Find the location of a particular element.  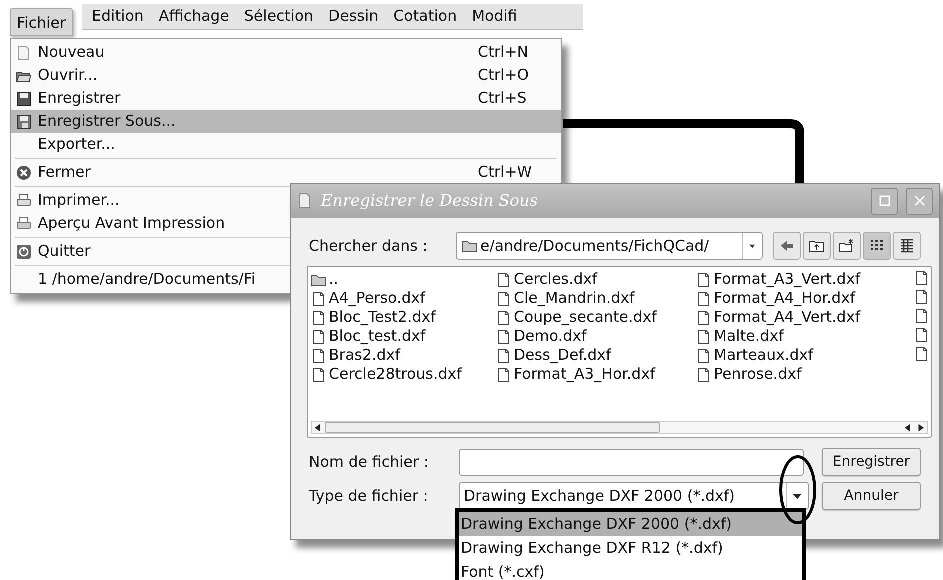

list-view-button is located at coordinates (877, 246).